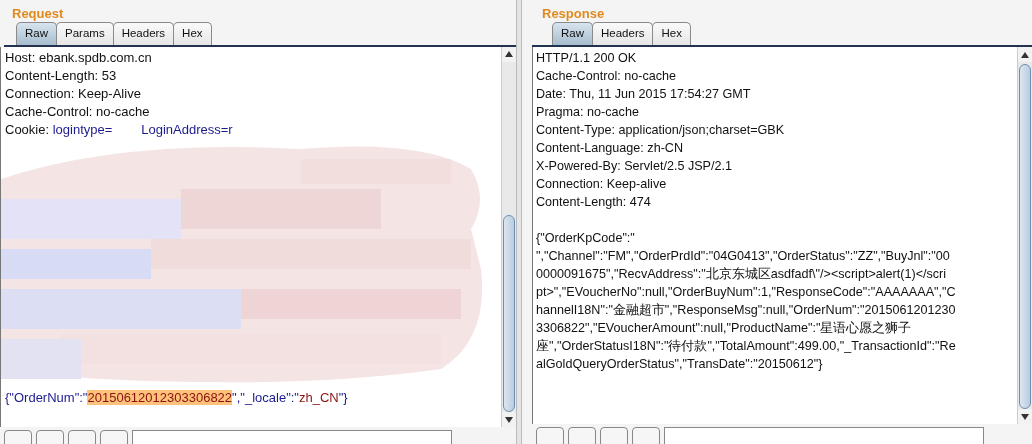 The image size is (1032, 444). I want to click on code-line: Pragma: no-cache, so click(587, 112).